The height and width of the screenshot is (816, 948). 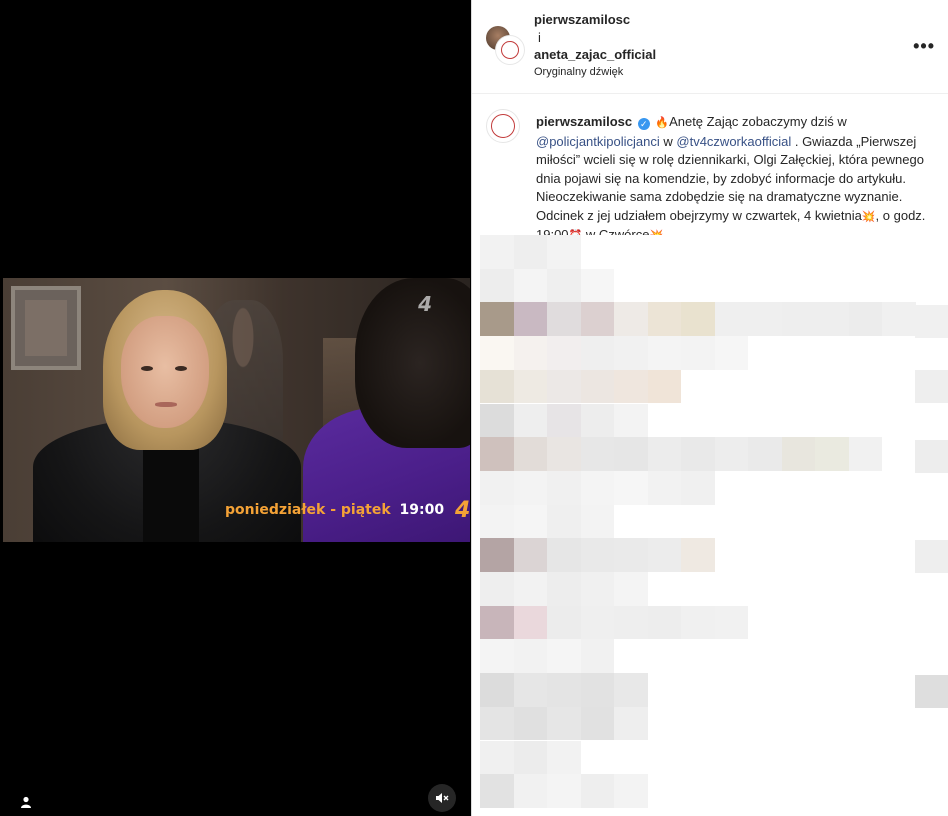 What do you see at coordinates (924, 46) in the screenshot?
I see `more-options-icon: •••` at bounding box center [924, 46].